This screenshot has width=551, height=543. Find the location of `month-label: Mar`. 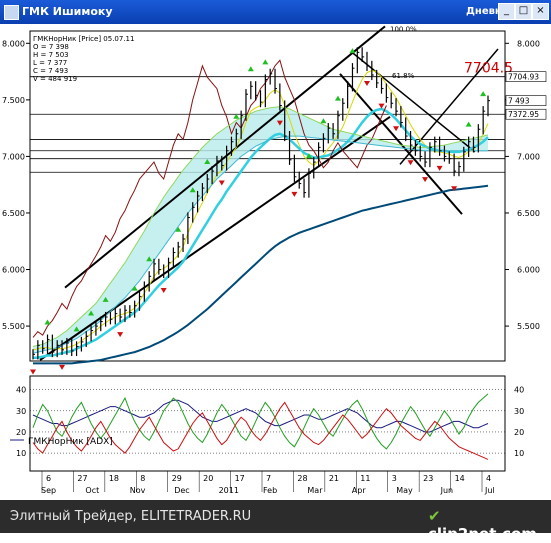

month-label: Mar is located at coordinates (315, 490).